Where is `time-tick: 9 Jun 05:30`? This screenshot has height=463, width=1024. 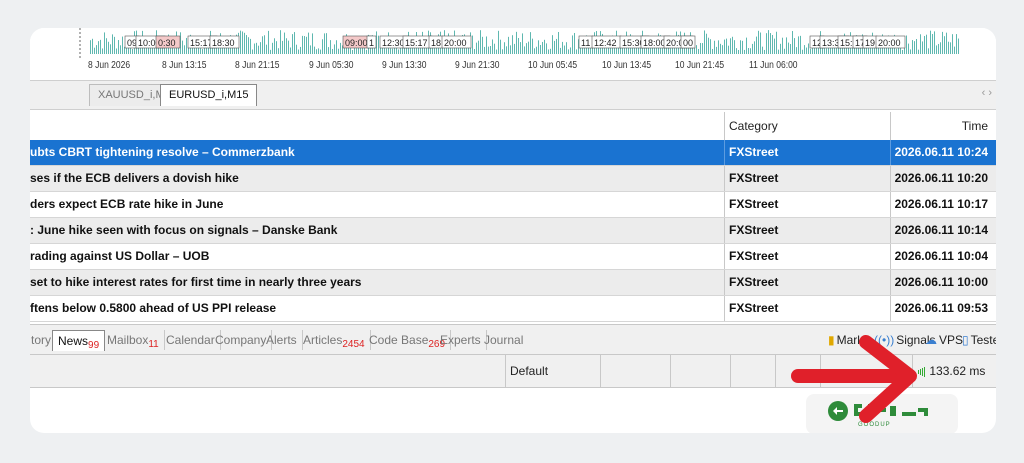
time-tick: 9 Jun 05:30 is located at coordinates (331, 65).